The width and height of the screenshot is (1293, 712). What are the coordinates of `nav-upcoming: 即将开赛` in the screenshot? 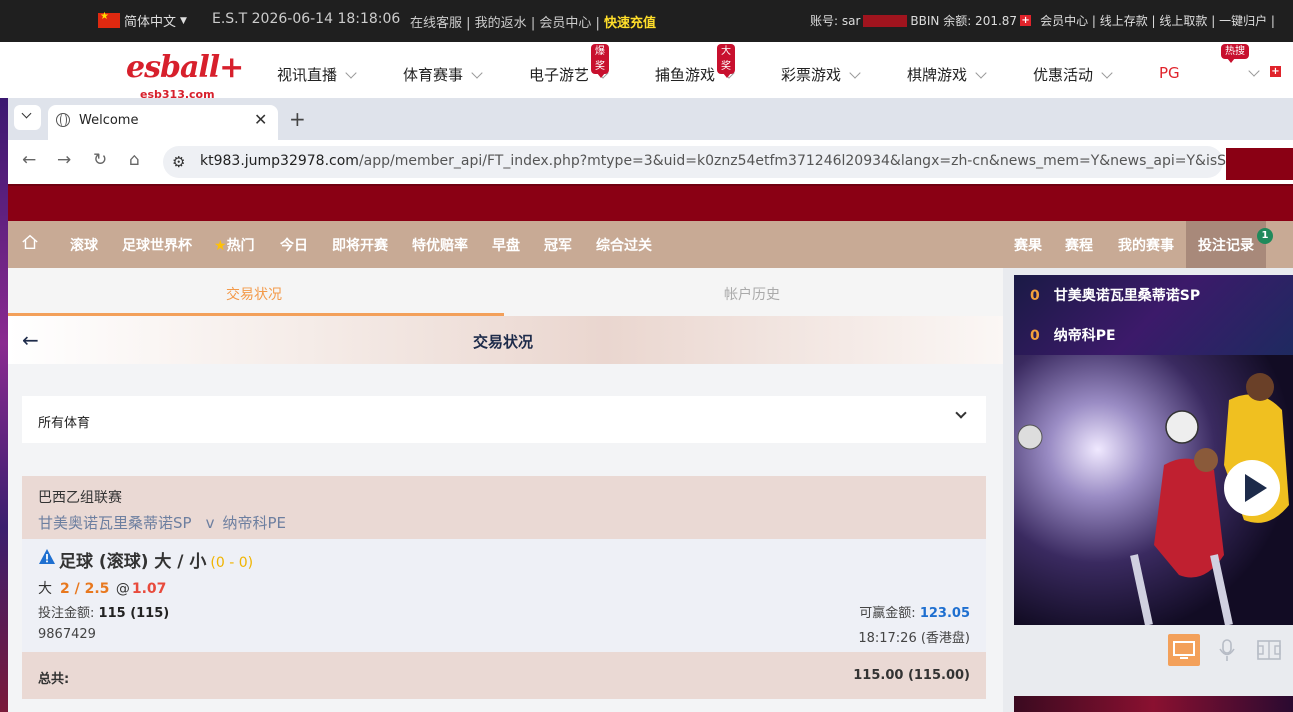 It's located at (360, 245).